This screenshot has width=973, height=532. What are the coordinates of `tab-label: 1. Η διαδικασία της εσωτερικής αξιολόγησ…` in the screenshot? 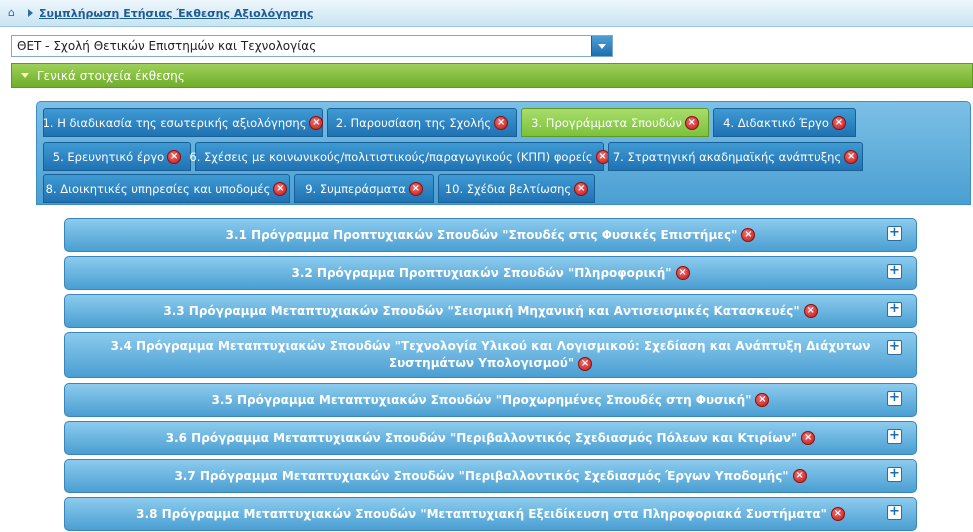 It's located at (174, 122).